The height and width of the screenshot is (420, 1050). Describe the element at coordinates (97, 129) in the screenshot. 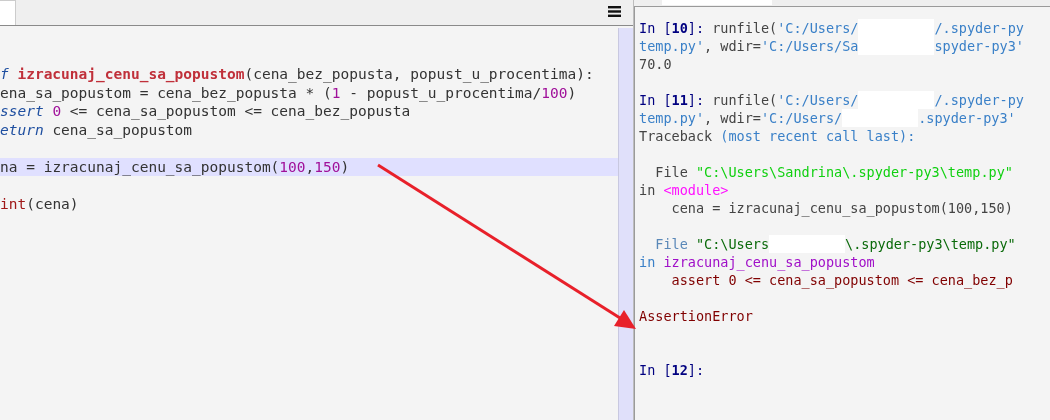

I see `code-line: eturn cena_sa_popustom` at that location.